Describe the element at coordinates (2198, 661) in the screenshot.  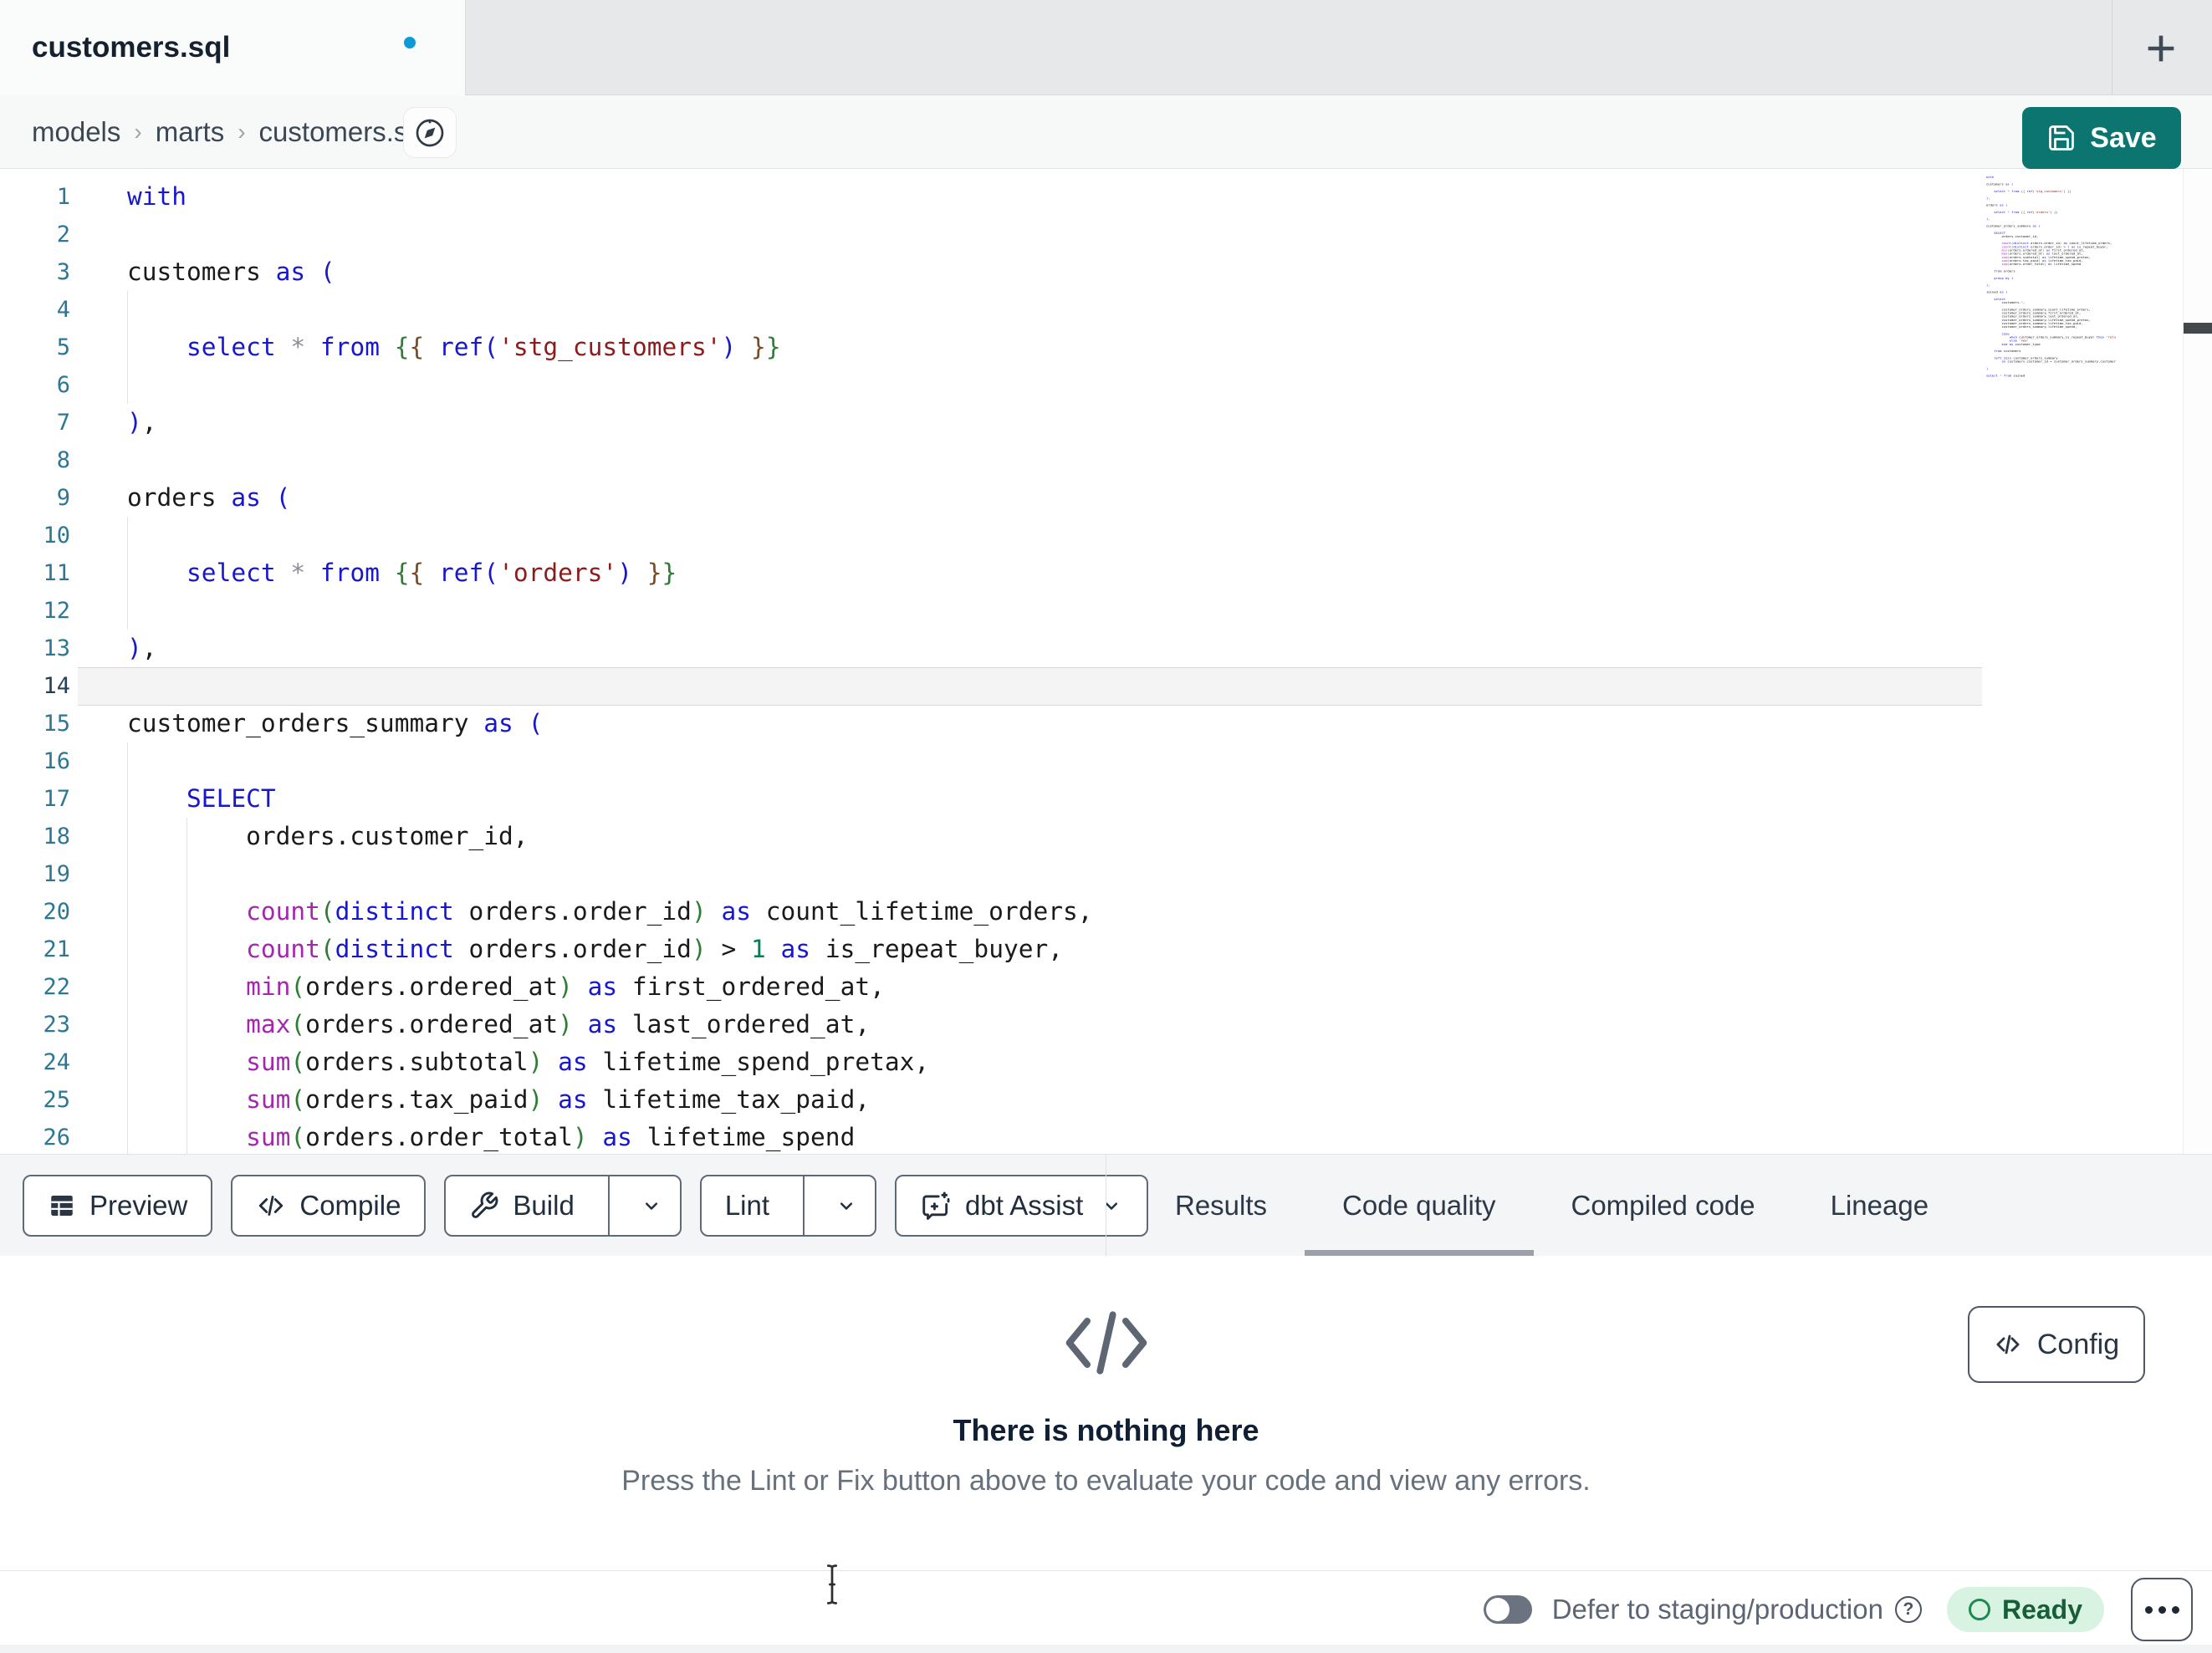
I see `editor-scrollbar` at that location.